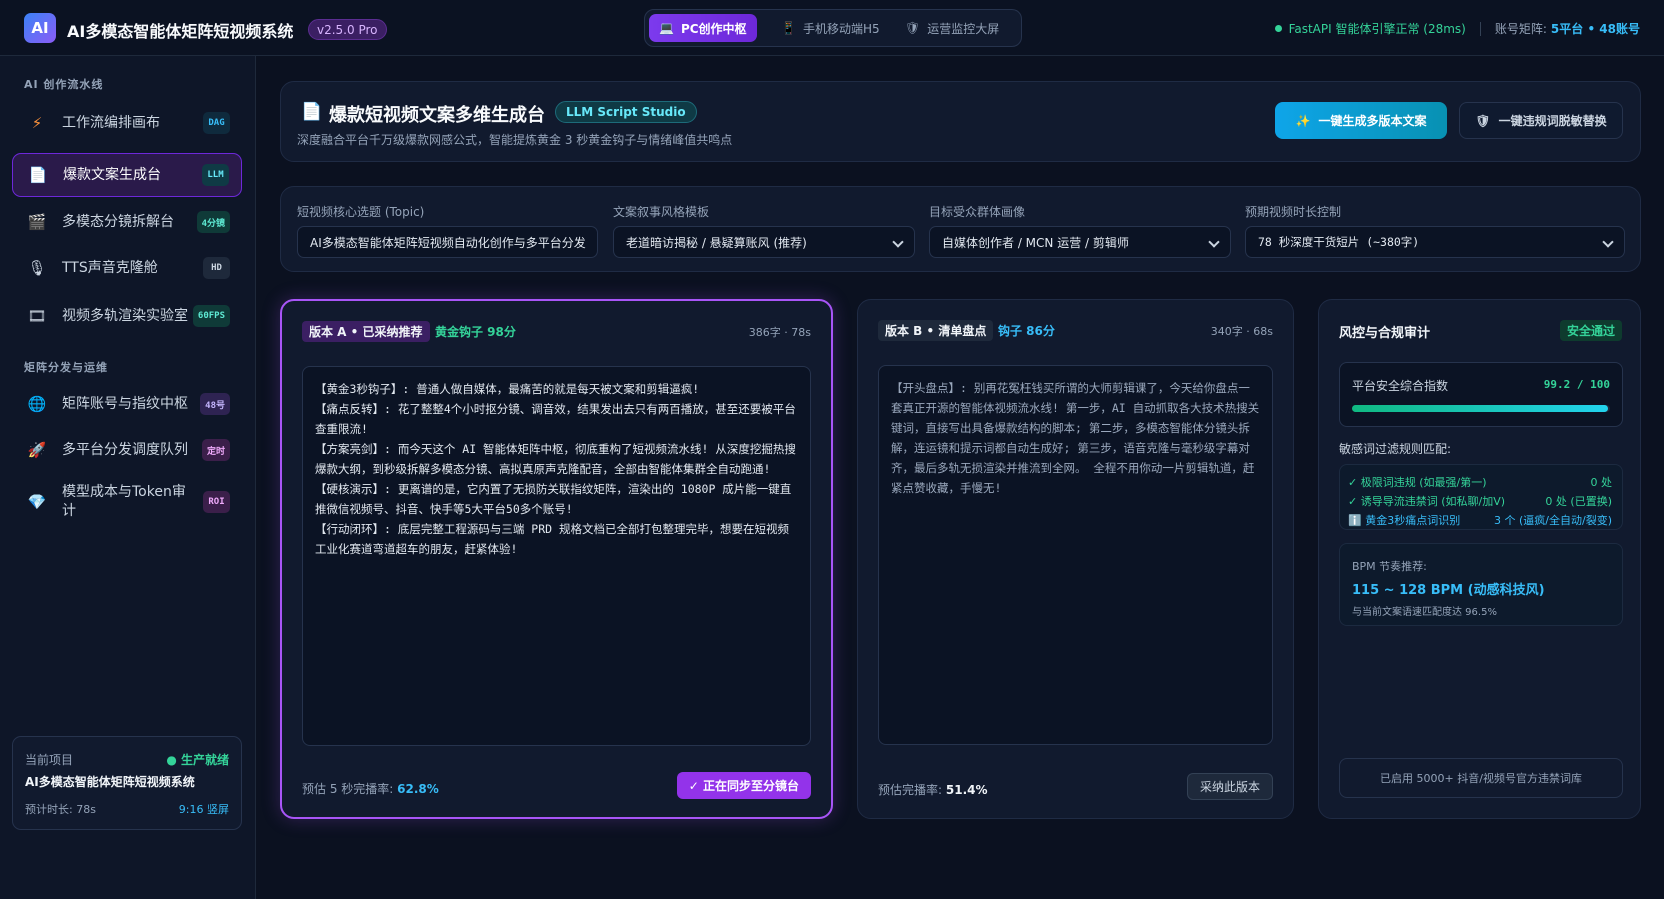  I want to click on rule-value: 3 个 (逼疯/全自动/裂变), so click(1553, 520).